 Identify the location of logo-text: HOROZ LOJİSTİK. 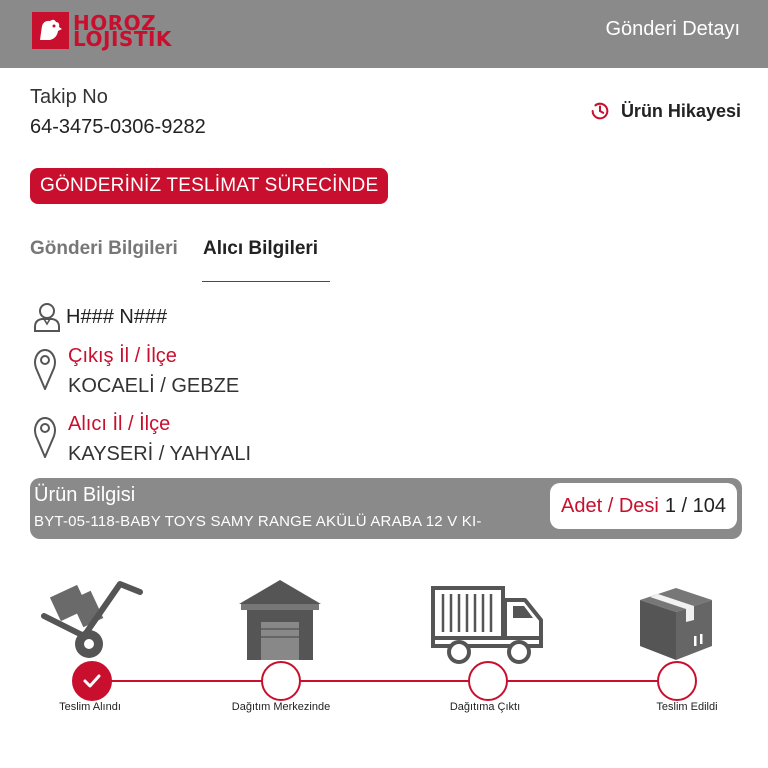
(122, 32).